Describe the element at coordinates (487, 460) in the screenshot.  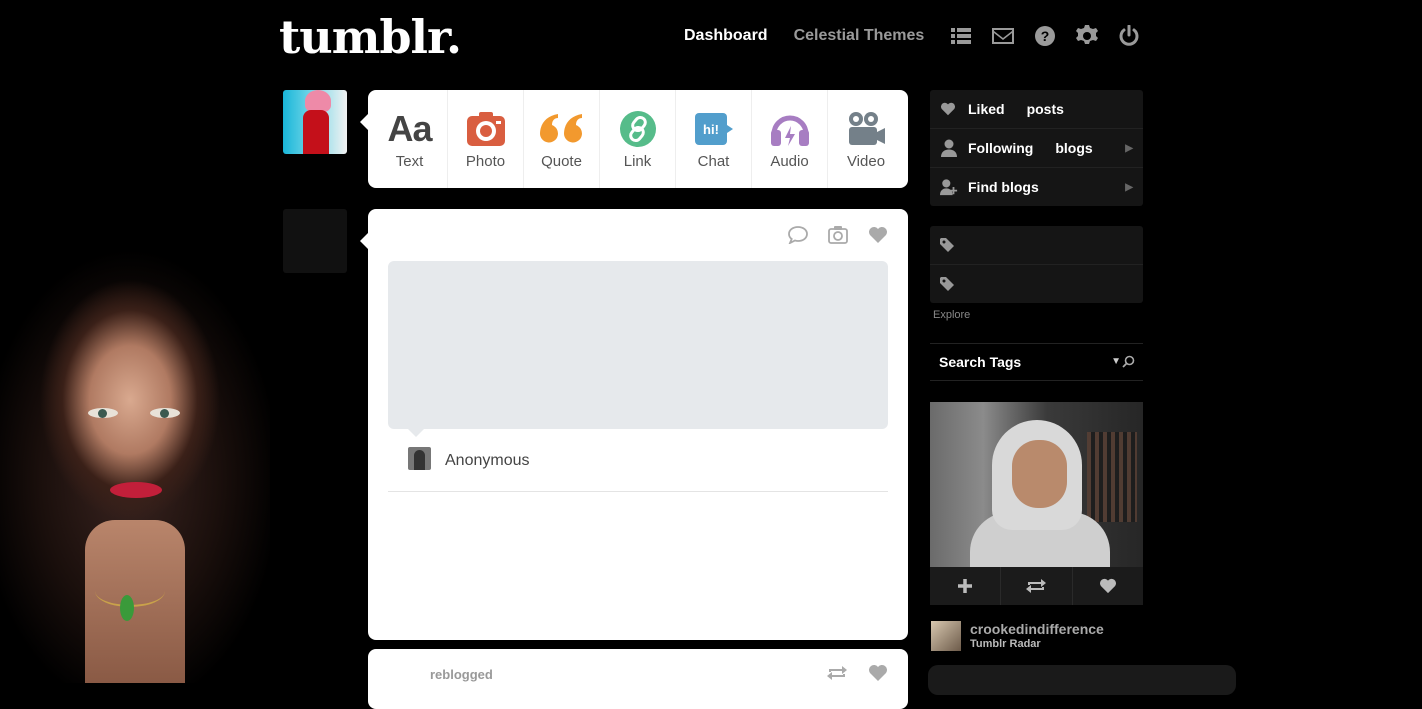
I see `asker-name: Anonymous` at that location.